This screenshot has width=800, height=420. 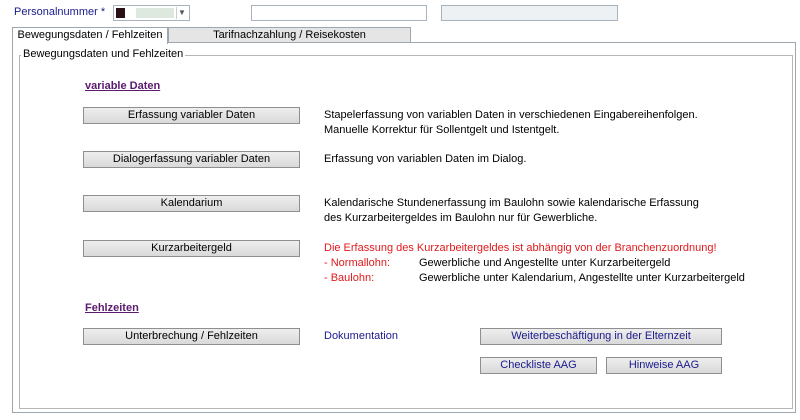 What do you see at coordinates (90, 35) in the screenshot?
I see `tab-bewegungsdaten: Bewegungsdaten / Fehlzeiten` at bounding box center [90, 35].